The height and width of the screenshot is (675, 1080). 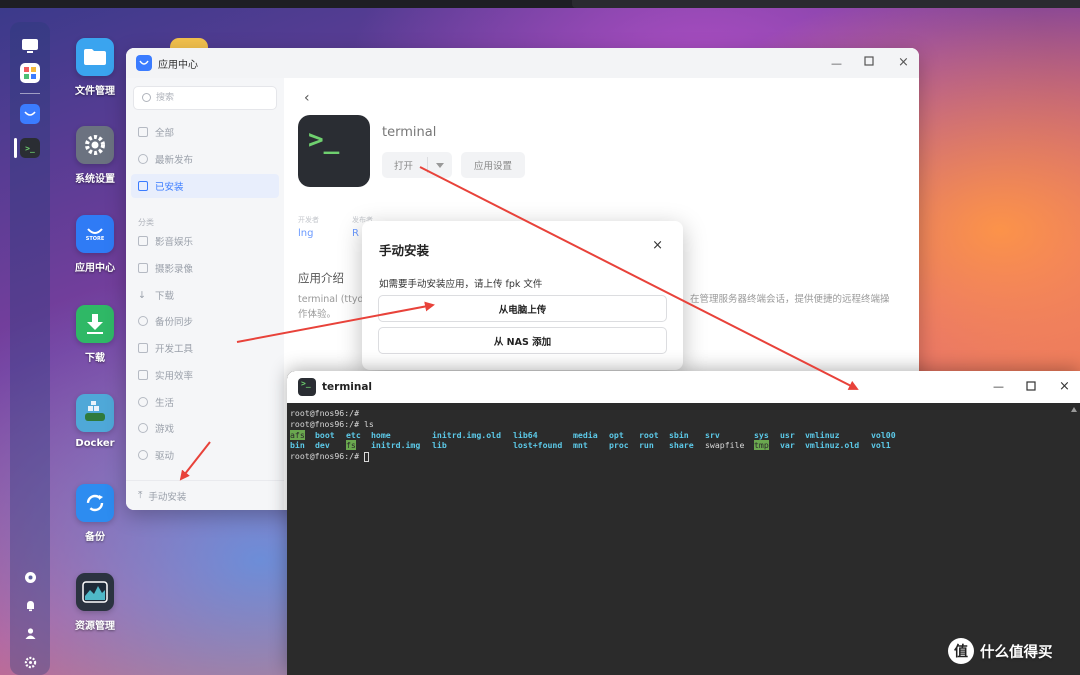 What do you see at coordinates (205, 132) in the screenshot?
I see `nav-all: 全部` at bounding box center [205, 132].